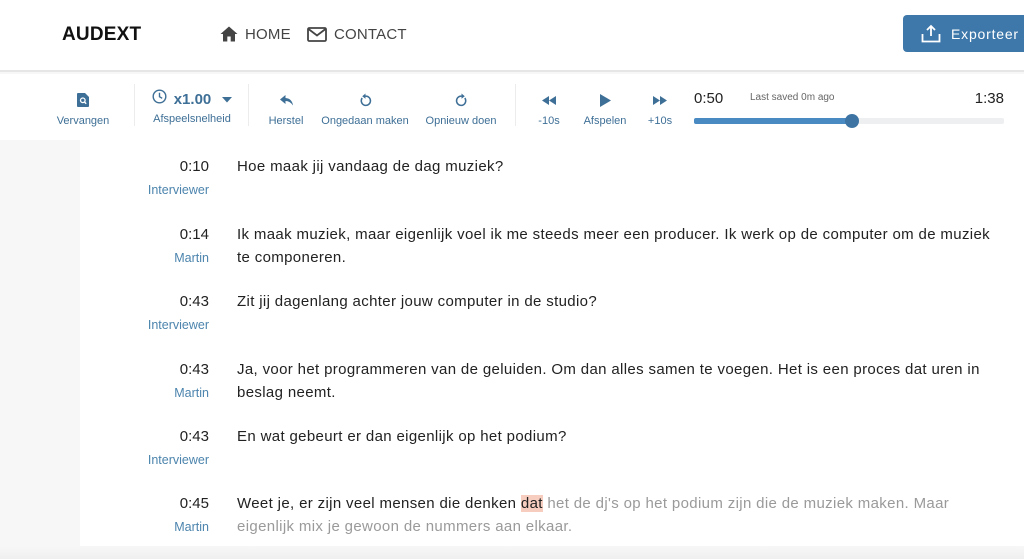 The width and height of the screenshot is (1024, 559). I want to click on replace-button: Vervangen, so click(83, 107).